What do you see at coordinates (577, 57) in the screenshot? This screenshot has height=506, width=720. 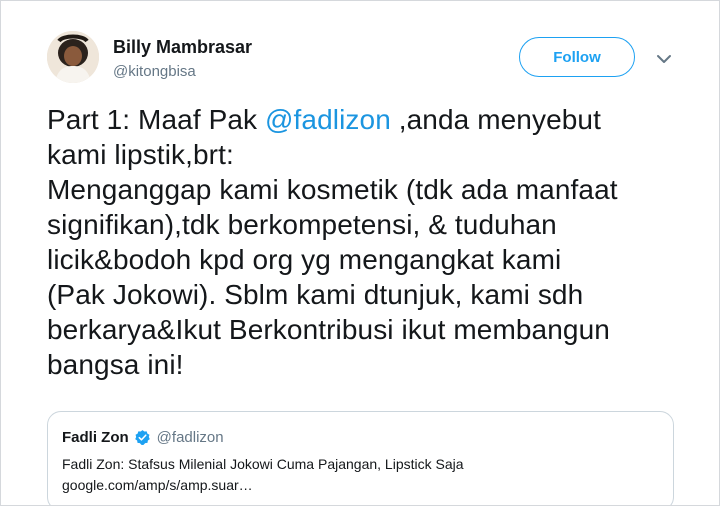 I see `follow-button: Follow` at bounding box center [577, 57].